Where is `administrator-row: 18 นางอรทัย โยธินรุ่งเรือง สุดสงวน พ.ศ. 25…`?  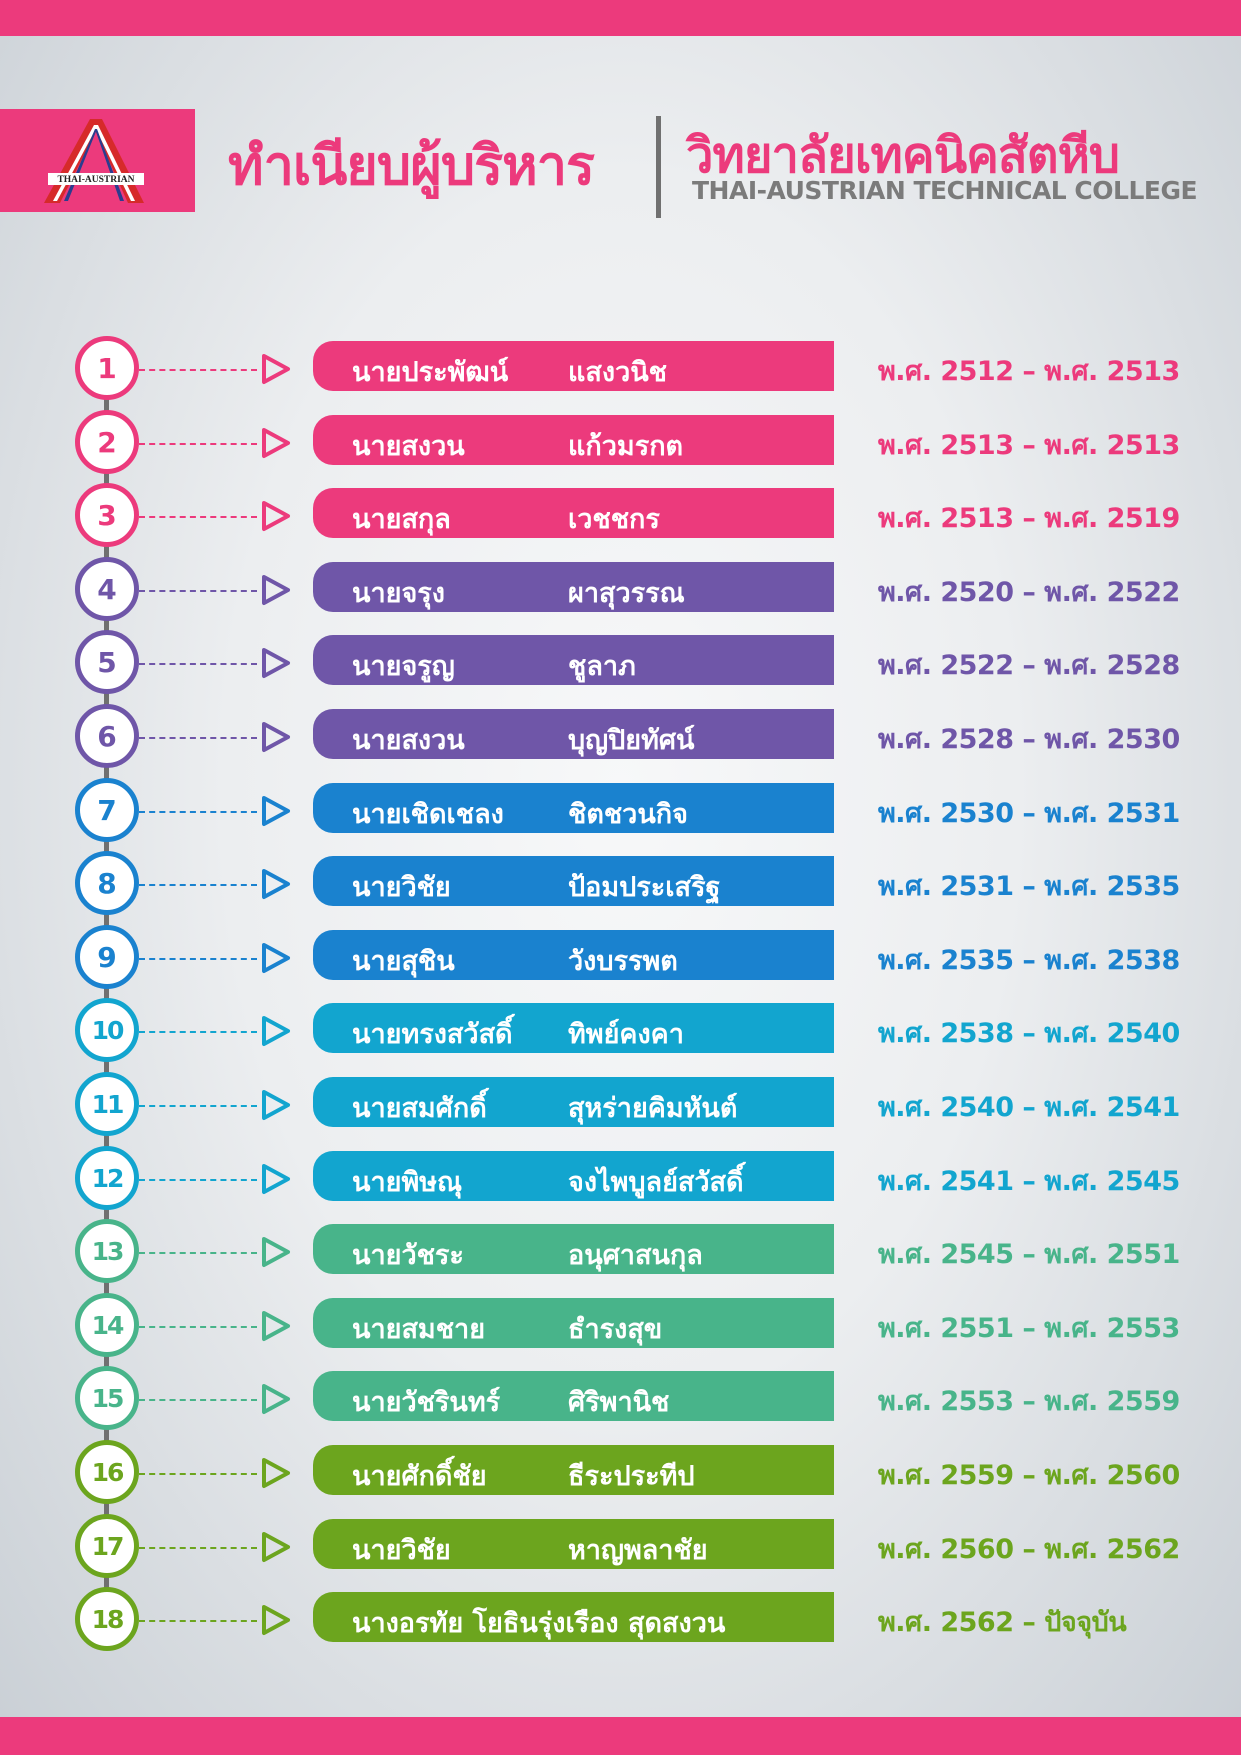
administrator-row: 18 นางอรทัย โยธินรุ่งเรือง สุดสงวน พ.ศ. 25… is located at coordinates (620, 1619).